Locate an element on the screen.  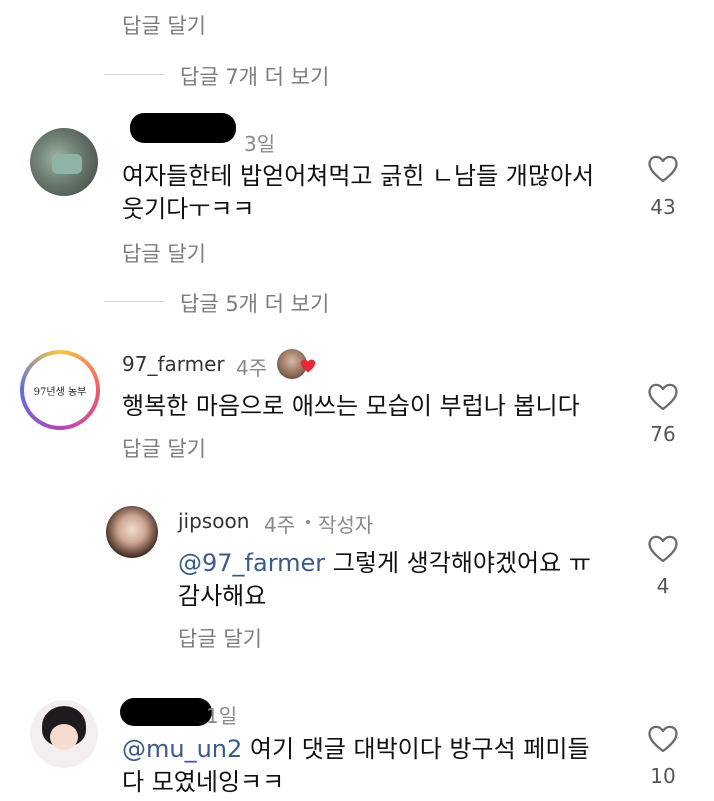
comment-text-line: 다 모였네잉ㅋㅋ is located at coordinates (203, 782).